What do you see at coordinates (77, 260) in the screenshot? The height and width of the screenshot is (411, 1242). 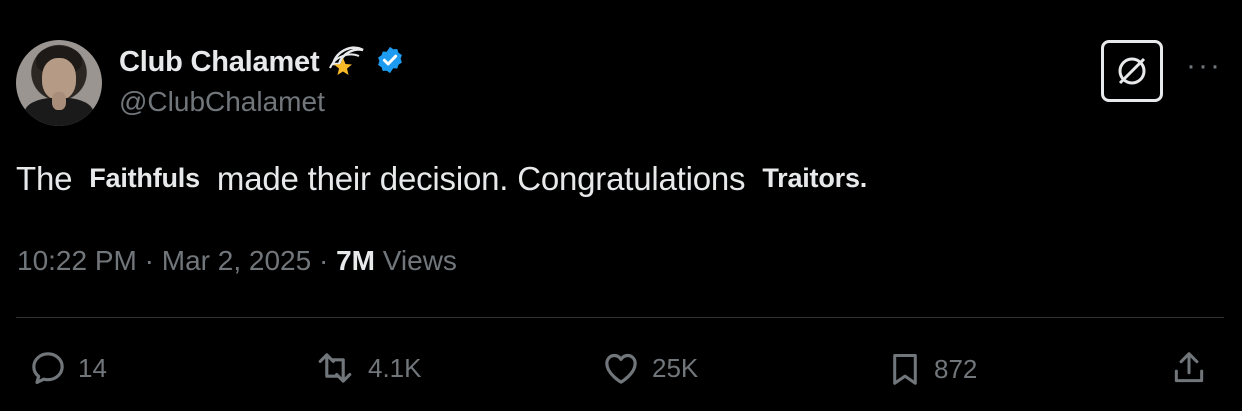 I see `tweet-time: 10:22 PM` at bounding box center [77, 260].